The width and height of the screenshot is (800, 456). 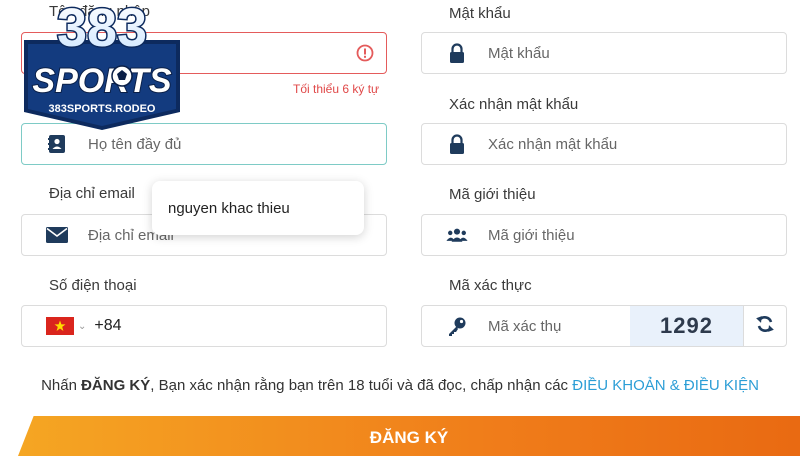 I want to click on logo-sports-text: SPORTS, so click(x=102, y=81).